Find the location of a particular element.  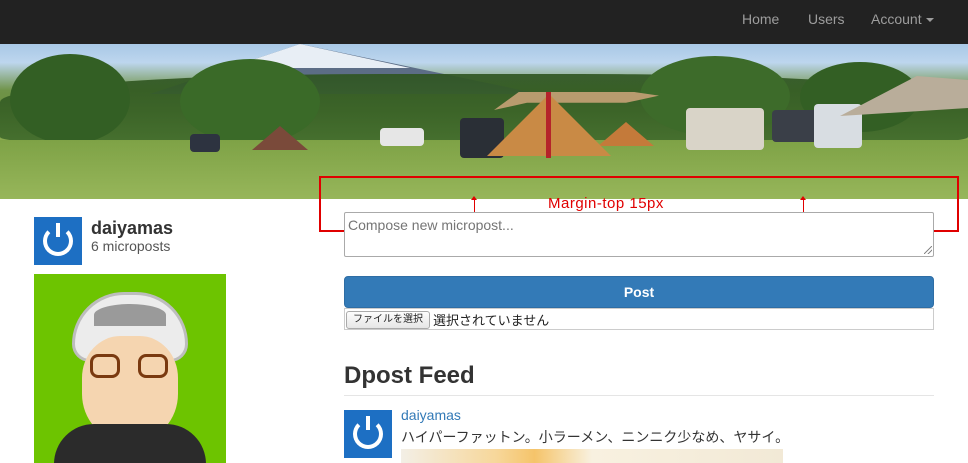

sidebar-post-count: 6 microposts is located at coordinates (131, 246).